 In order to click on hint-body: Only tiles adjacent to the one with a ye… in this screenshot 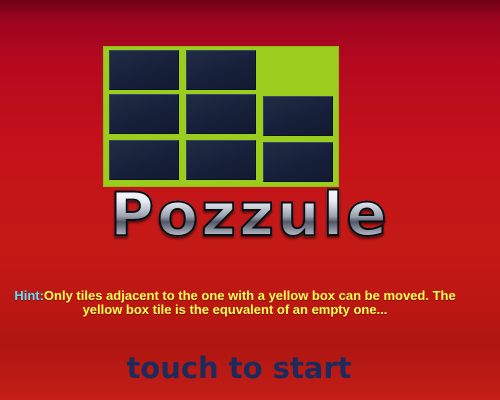, I will do `click(249, 302)`.